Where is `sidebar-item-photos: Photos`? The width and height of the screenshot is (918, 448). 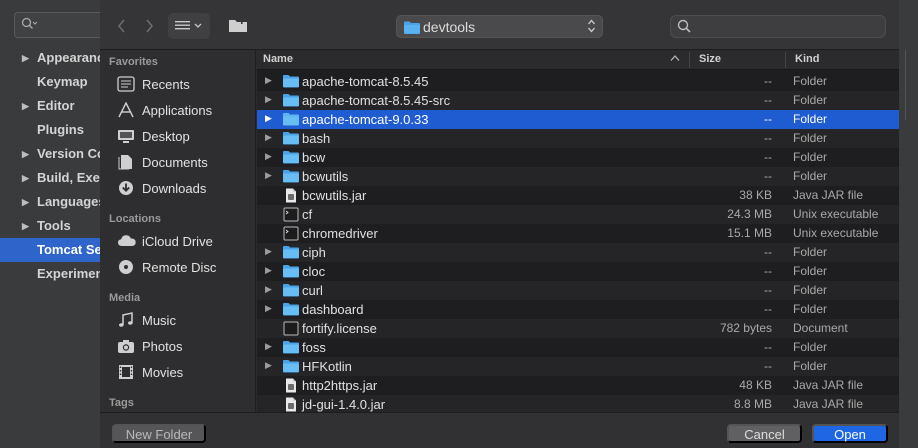 sidebar-item-photos: Photos is located at coordinates (177, 347).